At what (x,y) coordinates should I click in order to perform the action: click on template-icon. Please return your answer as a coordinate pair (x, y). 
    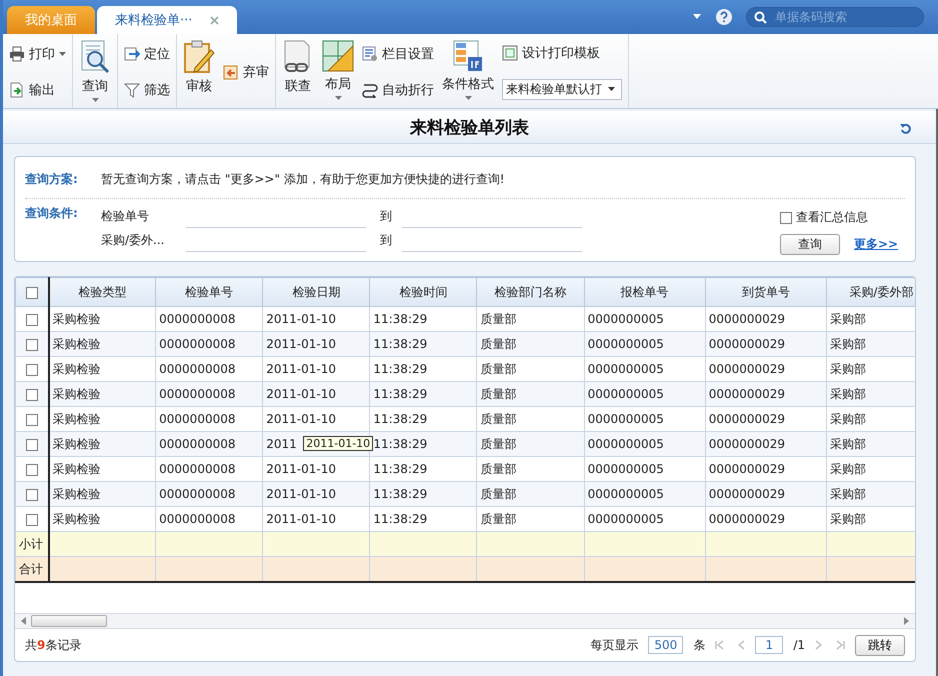
    Looking at the image, I should click on (510, 53).